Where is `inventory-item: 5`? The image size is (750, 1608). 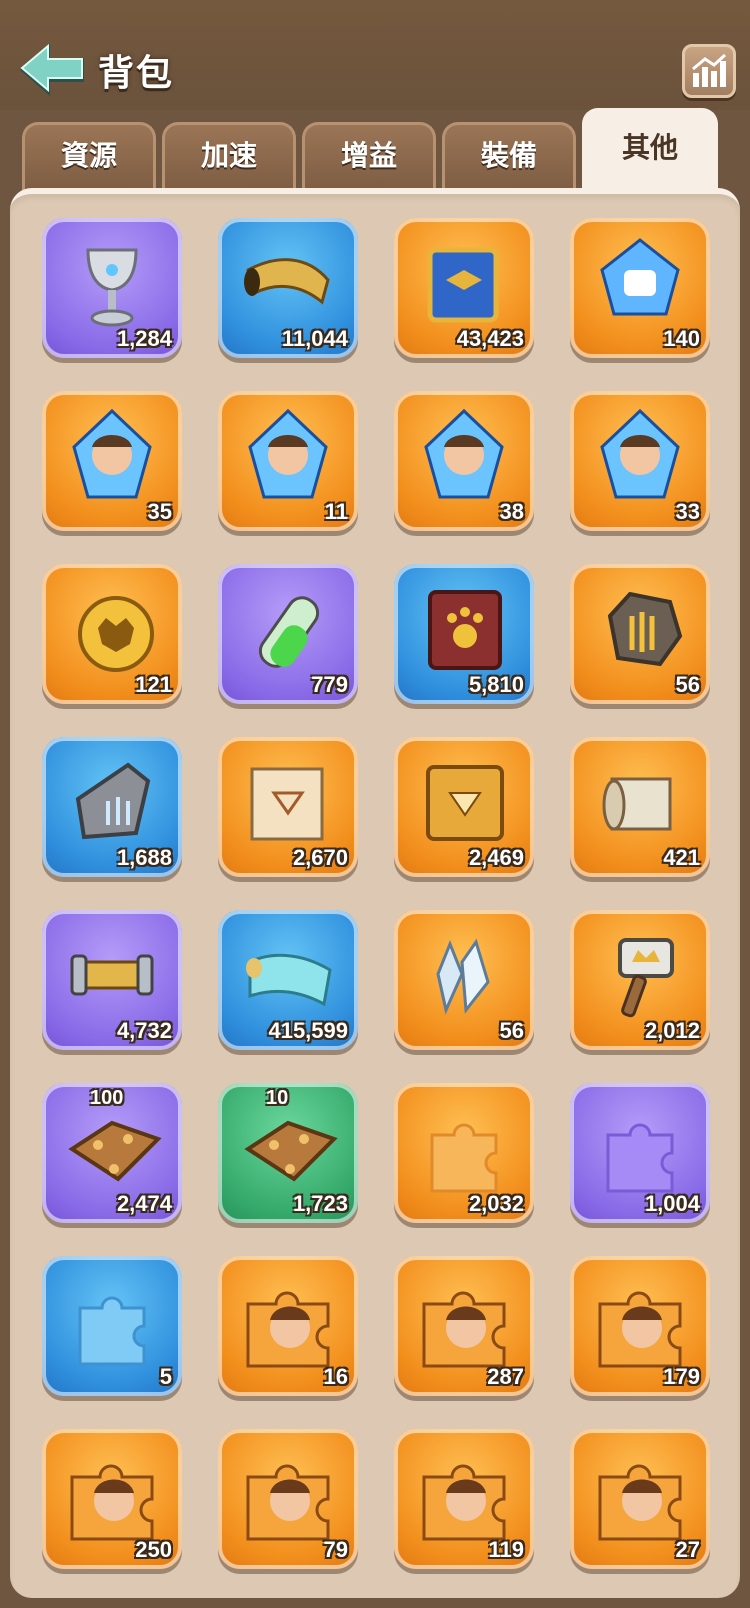 inventory-item: 5 is located at coordinates (112, 1326).